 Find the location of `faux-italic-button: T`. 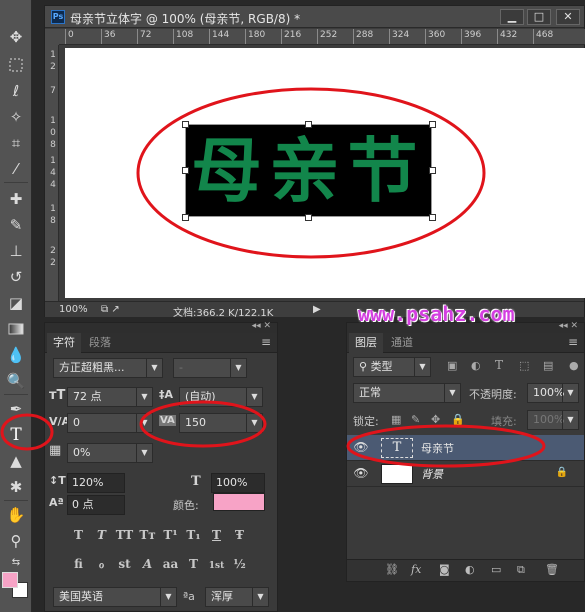

faux-italic-button: T is located at coordinates (101, 535).